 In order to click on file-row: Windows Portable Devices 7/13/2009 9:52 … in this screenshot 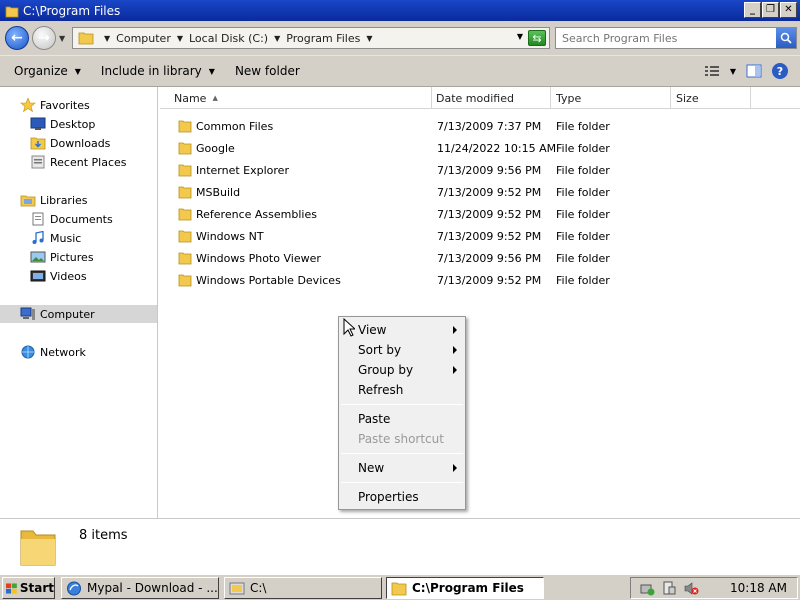, I will do `click(480, 281)`.